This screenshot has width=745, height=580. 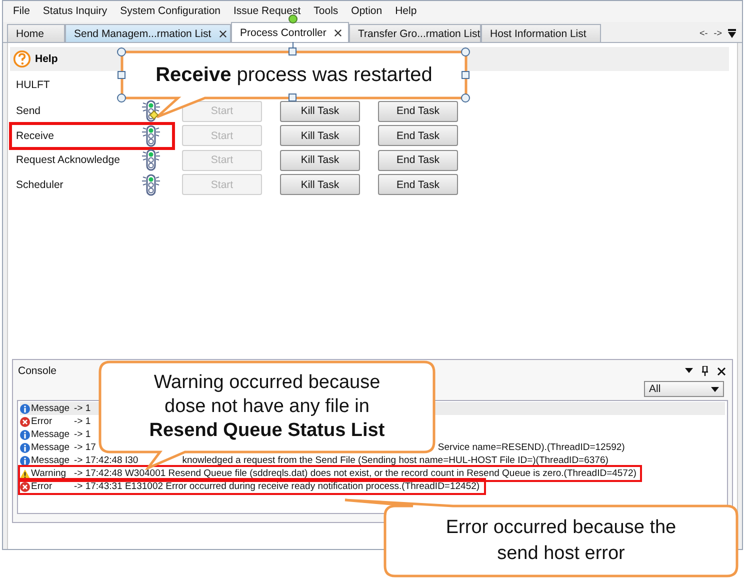 I want to click on group-label: HULFT, so click(x=33, y=86).